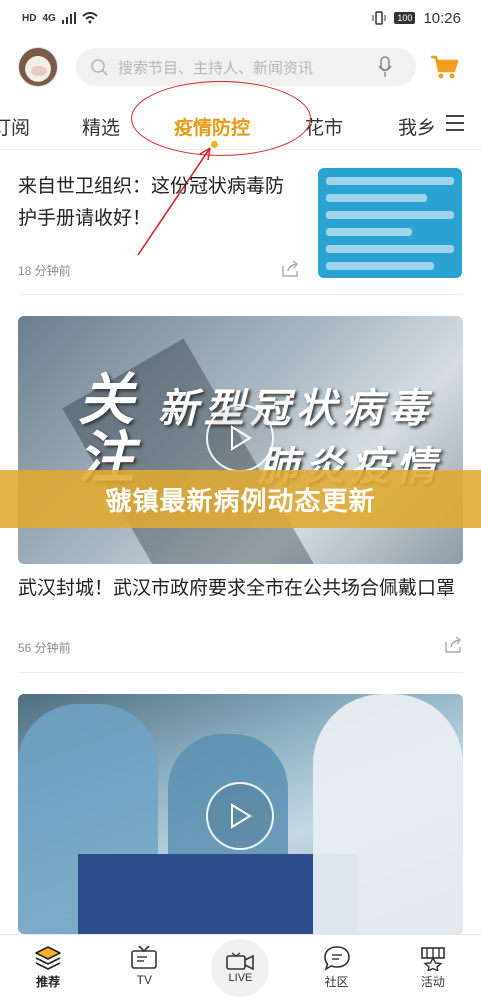  I want to click on nav-label: LIVE, so click(240, 978).